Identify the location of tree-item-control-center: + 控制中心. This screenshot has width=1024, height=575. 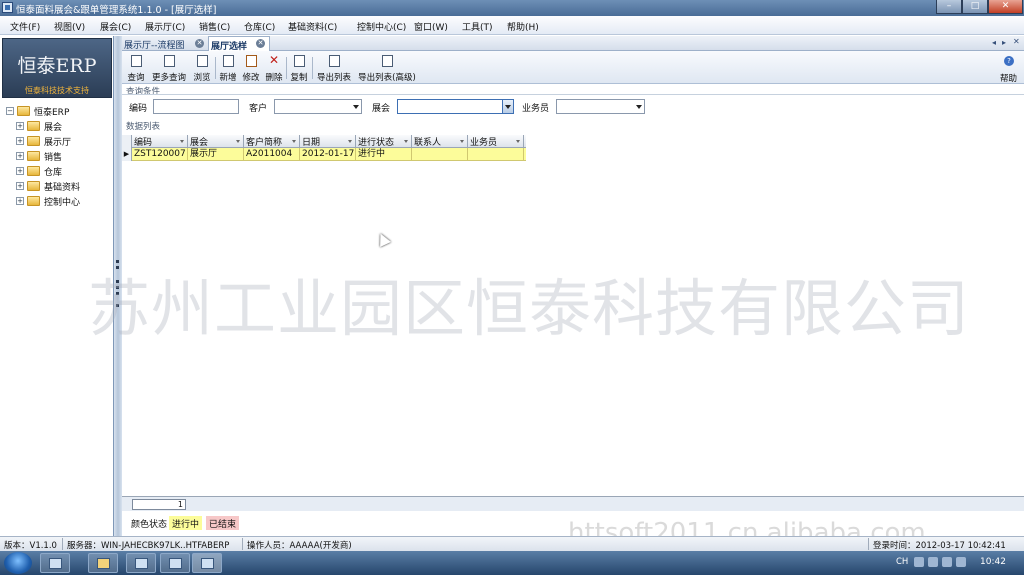
(64, 201).